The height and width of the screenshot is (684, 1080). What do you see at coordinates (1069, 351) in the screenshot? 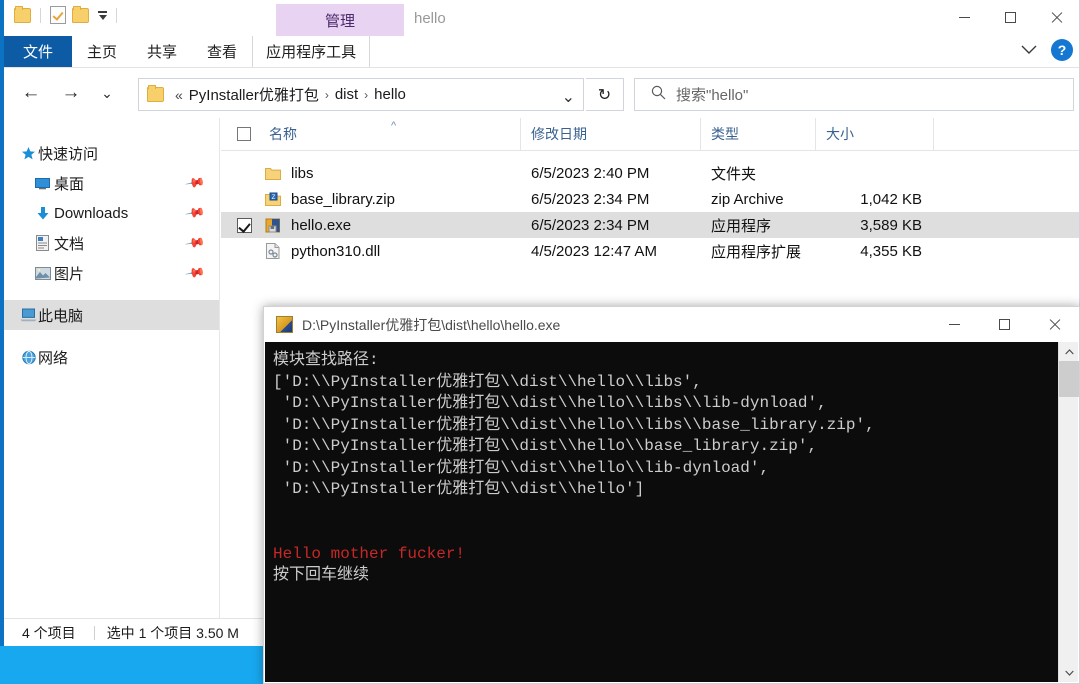
I see `scroll-up-icon` at bounding box center [1069, 351].